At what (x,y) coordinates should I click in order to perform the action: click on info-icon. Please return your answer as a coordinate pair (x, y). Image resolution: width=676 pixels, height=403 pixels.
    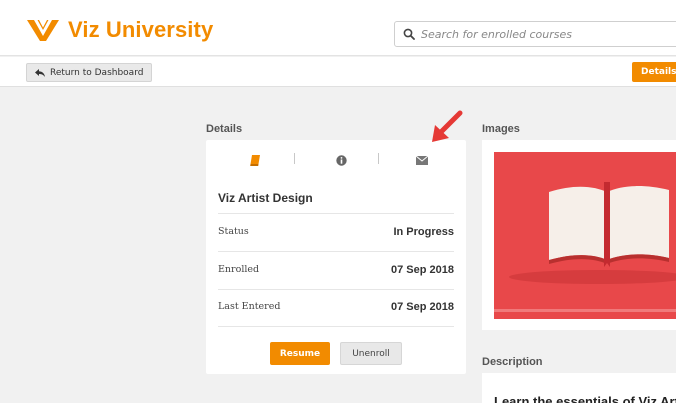
    Looking at the image, I should click on (341, 160).